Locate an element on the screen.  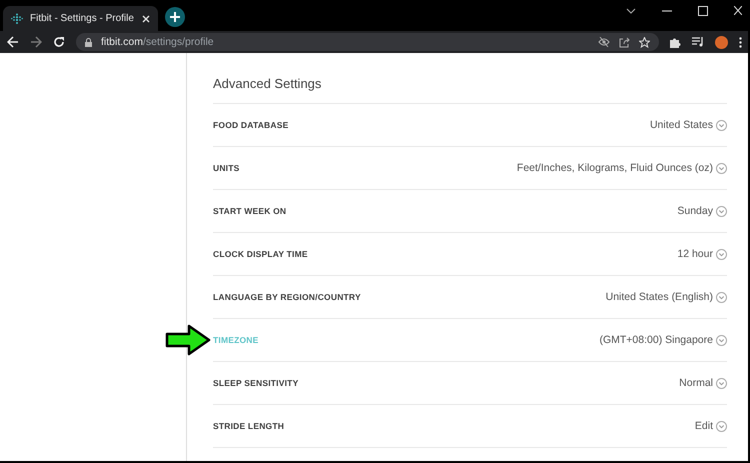
new-tab-button is located at coordinates (175, 17).